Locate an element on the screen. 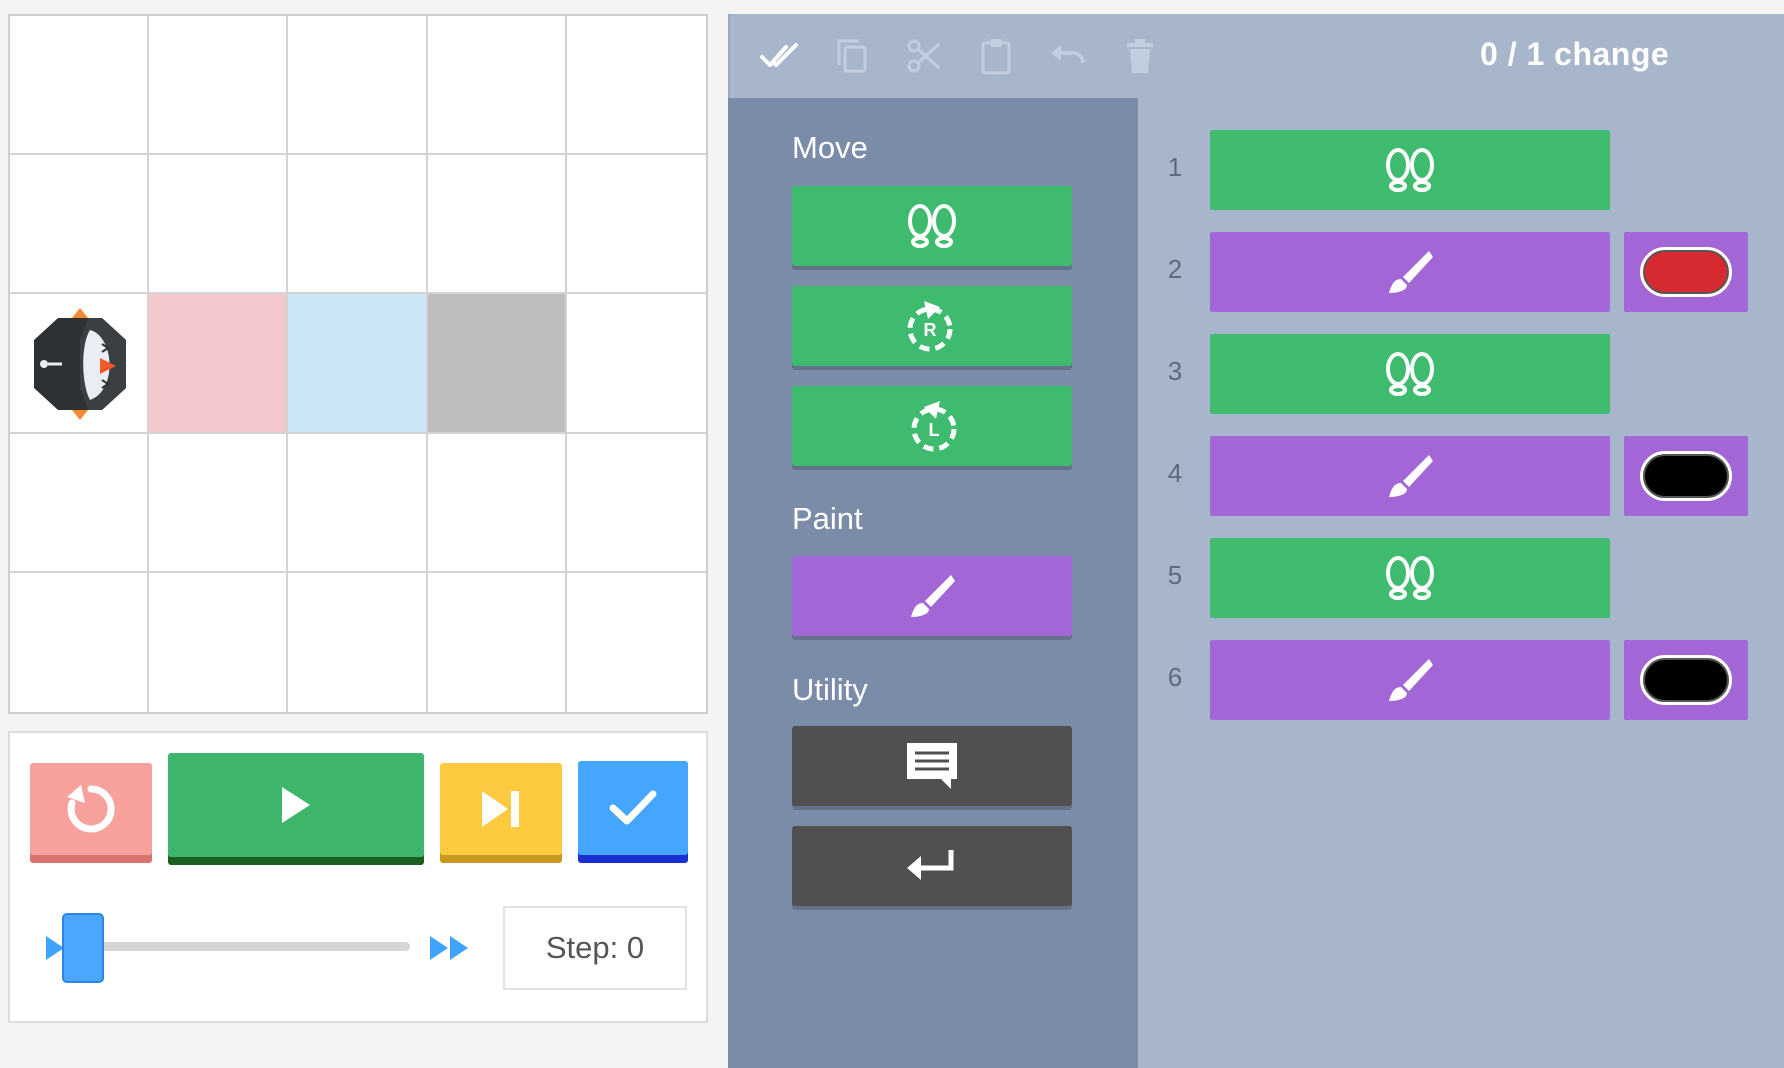 The image size is (1784, 1068). return-icon is located at coordinates (930, 865).